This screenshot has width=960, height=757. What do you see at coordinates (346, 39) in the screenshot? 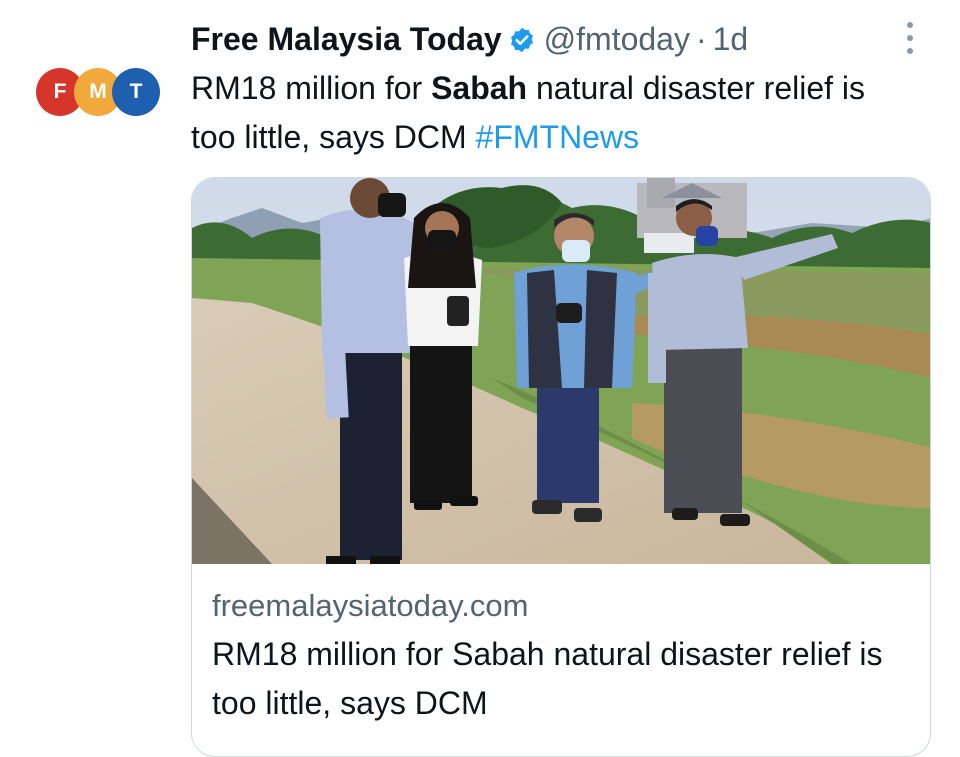
I see `display-name: Free Malaysia Today` at bounding box center [346, 39].